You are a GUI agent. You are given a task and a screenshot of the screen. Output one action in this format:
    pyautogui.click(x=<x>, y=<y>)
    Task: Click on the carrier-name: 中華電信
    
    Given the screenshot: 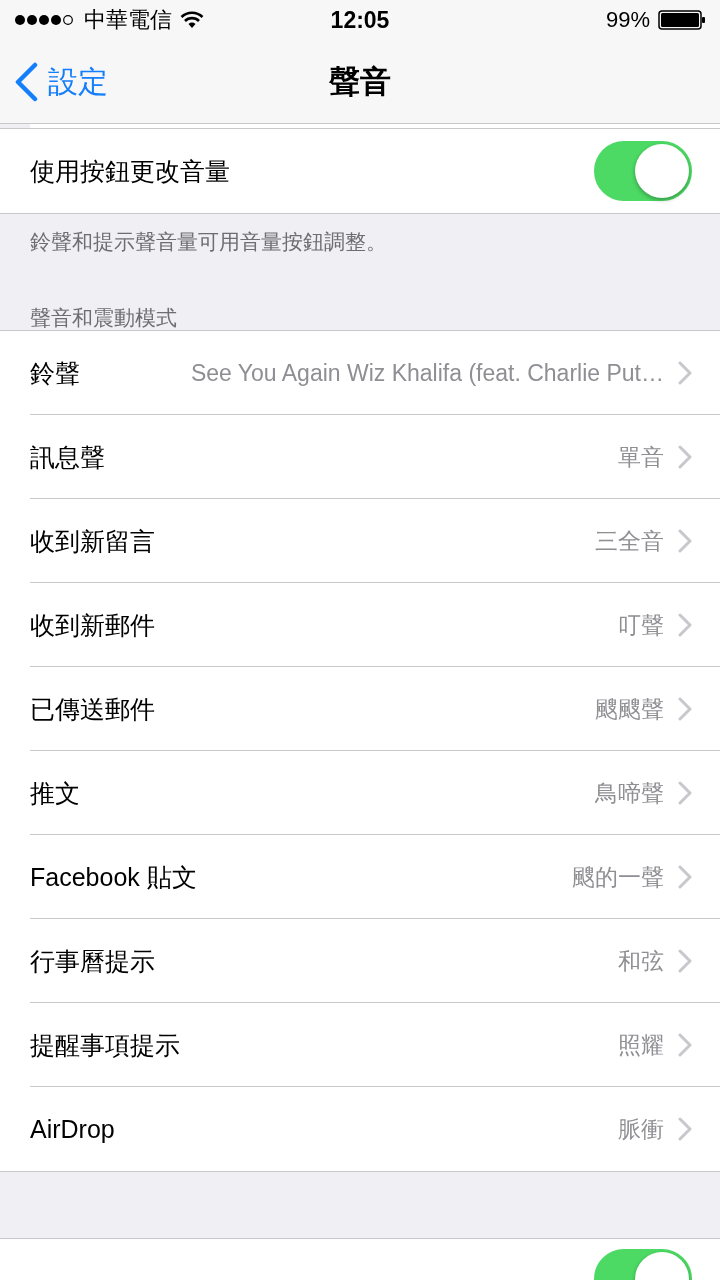 What is the action you would take?
    pyautogui.click(x=128, y=20)
    